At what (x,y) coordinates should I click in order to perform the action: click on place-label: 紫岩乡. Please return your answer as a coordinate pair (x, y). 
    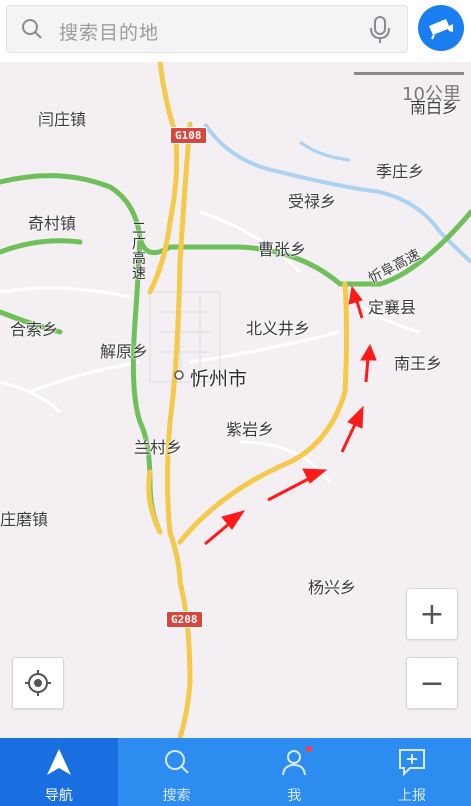
    Looking at the image, I should click on (250, 429).